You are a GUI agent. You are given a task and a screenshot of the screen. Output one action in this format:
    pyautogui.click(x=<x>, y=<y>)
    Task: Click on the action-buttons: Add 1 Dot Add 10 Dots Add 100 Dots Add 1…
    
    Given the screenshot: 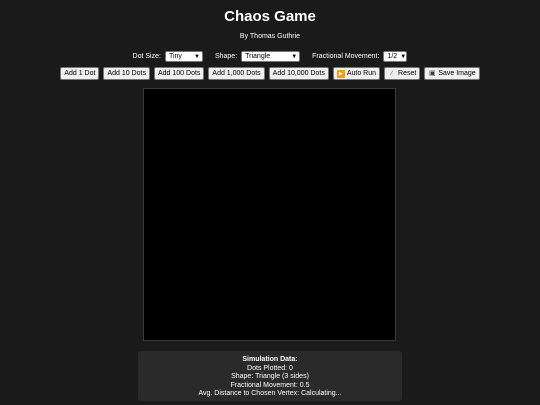 What is the action you would take?
    pyautogui.click(x=270, y=73)
    